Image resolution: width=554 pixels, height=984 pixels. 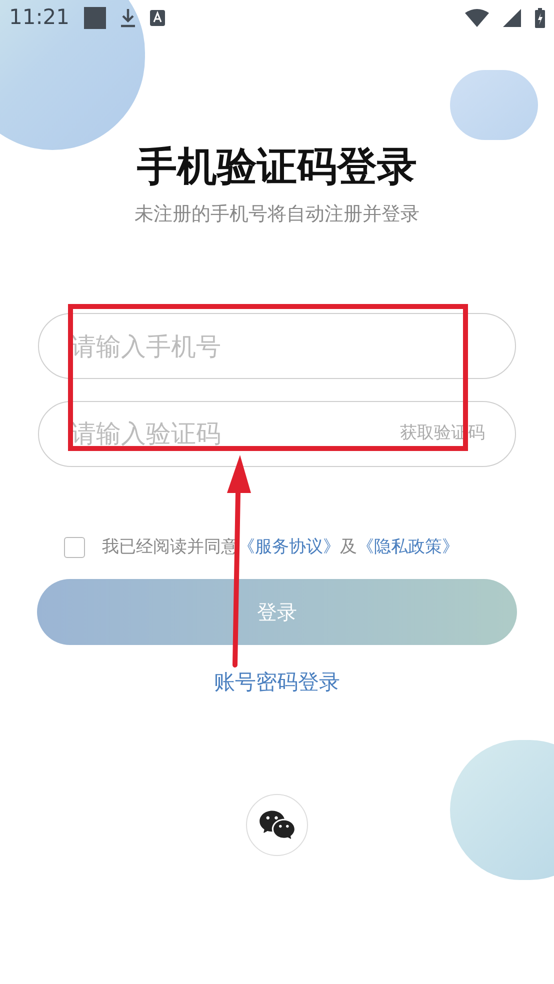 What do you see at coordinates (74, 547) in the screenshot?
I see `agreement-checkbox` at bounding box center [74, 547].